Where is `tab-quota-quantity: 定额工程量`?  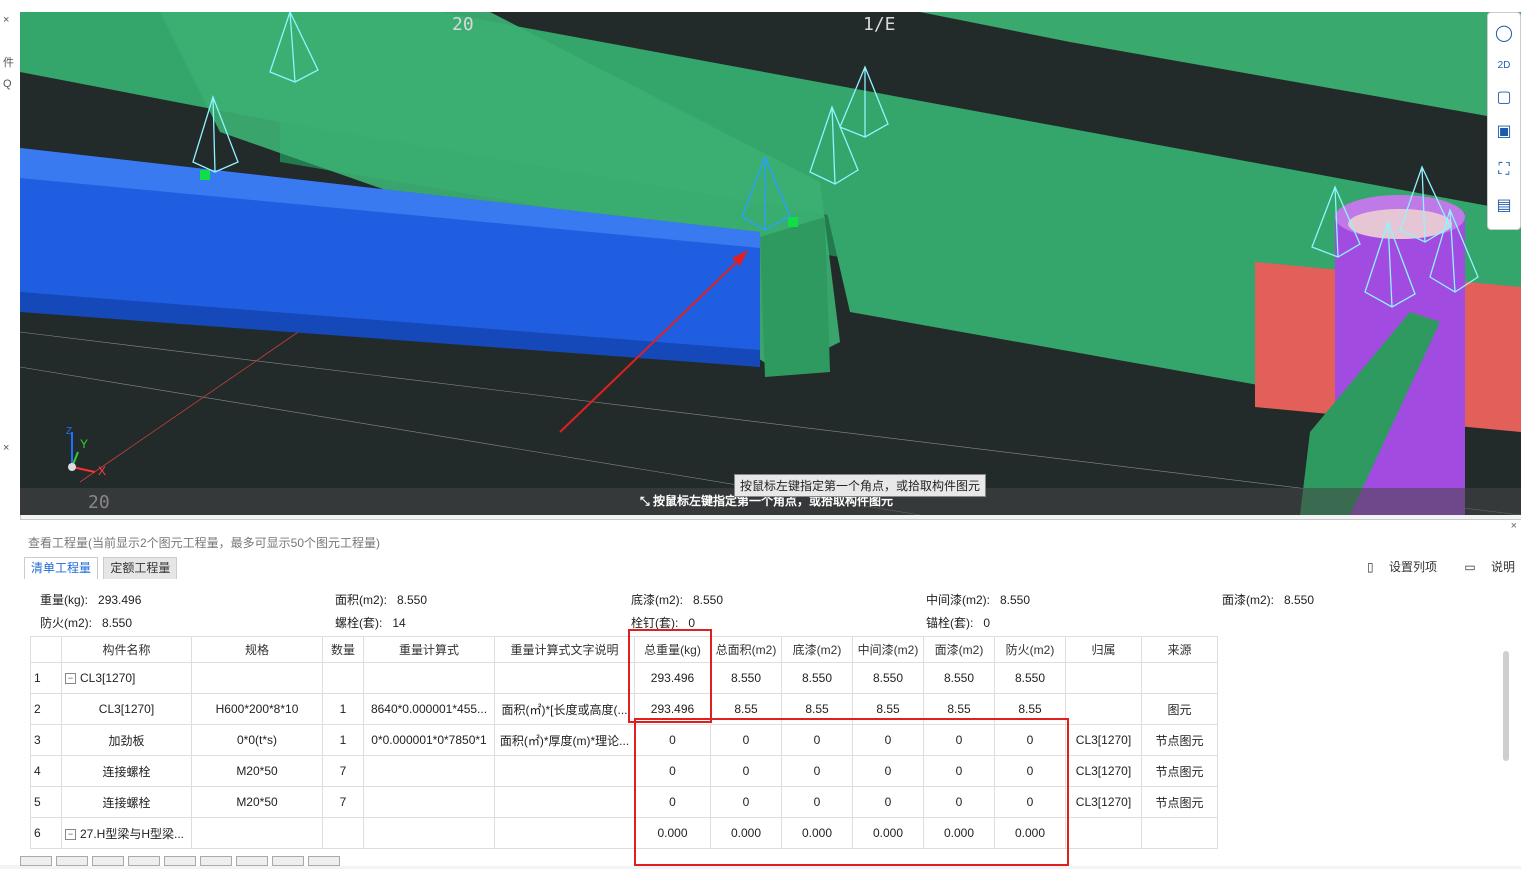 tab-quota-quantity: 定额工程量 is located at coordinates (140, 568).